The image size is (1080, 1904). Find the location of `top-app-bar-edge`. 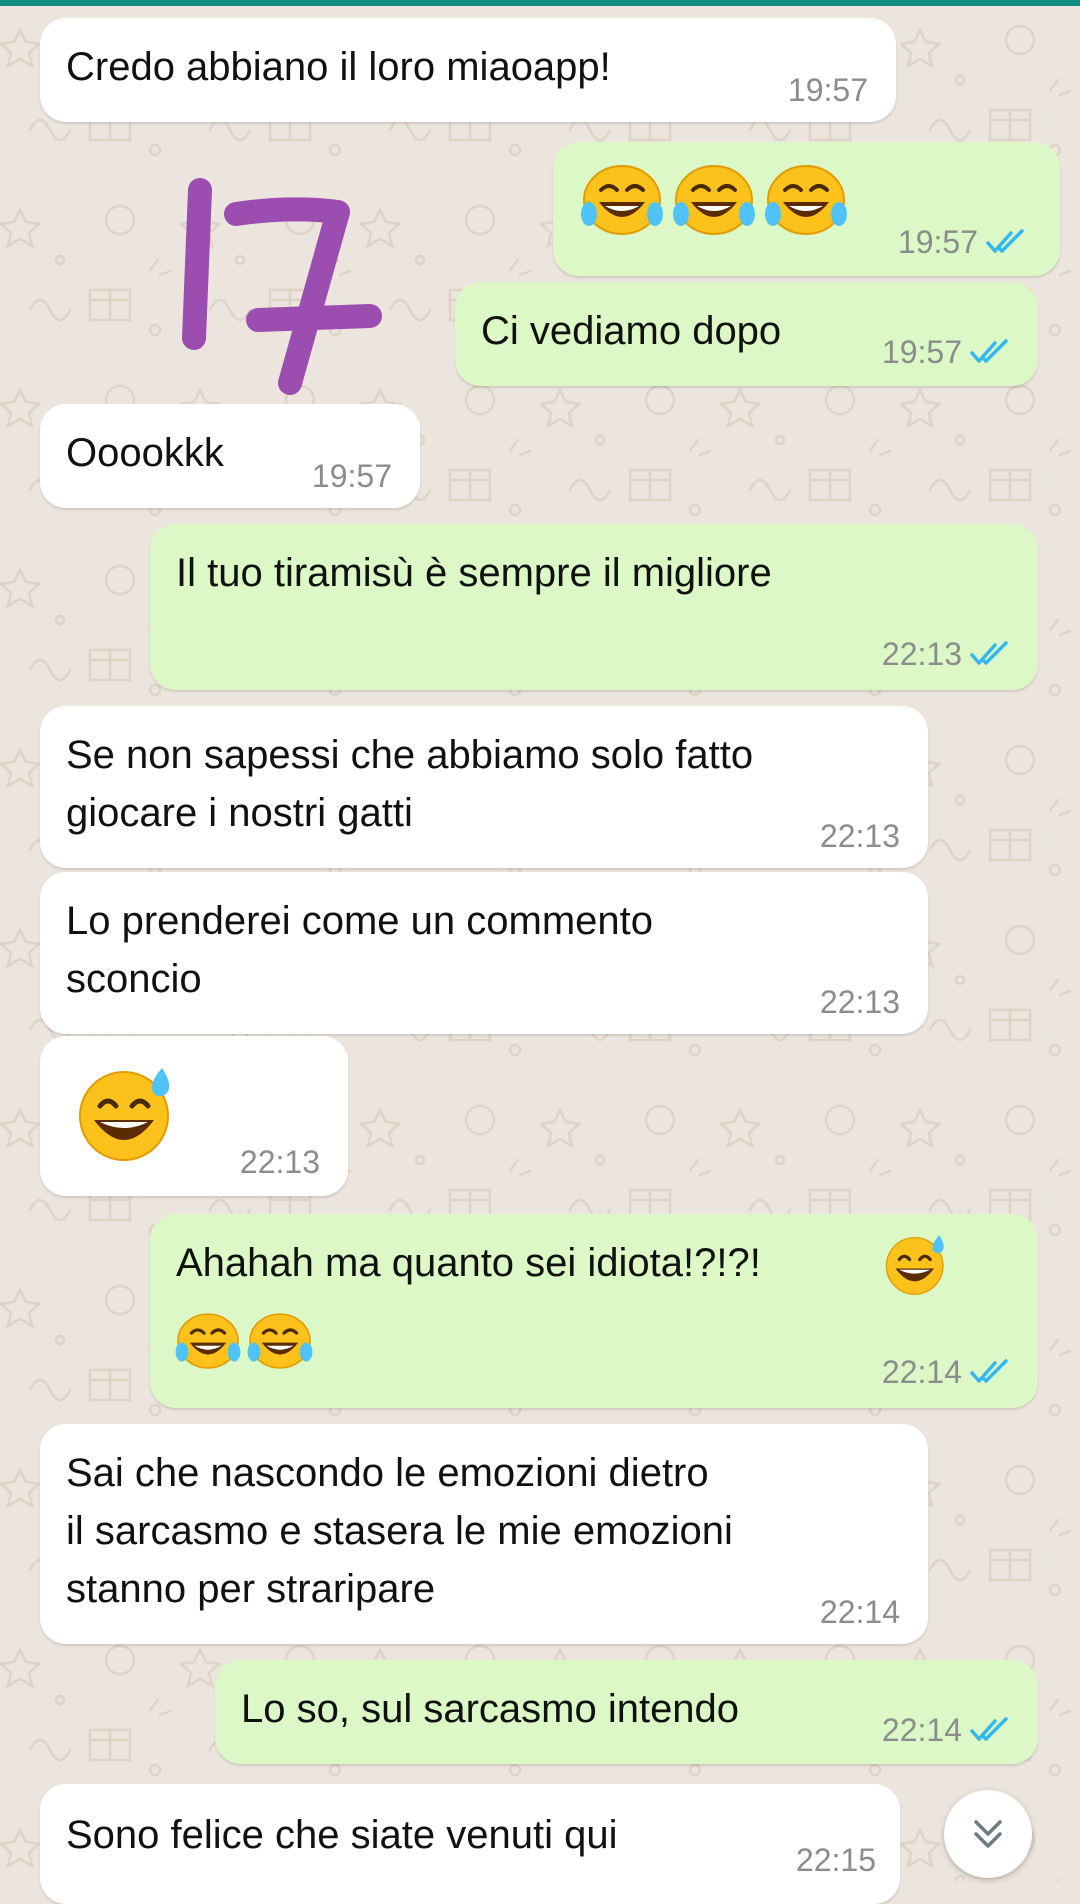

top-app-bar-edge is located at coordinates (540, 3).